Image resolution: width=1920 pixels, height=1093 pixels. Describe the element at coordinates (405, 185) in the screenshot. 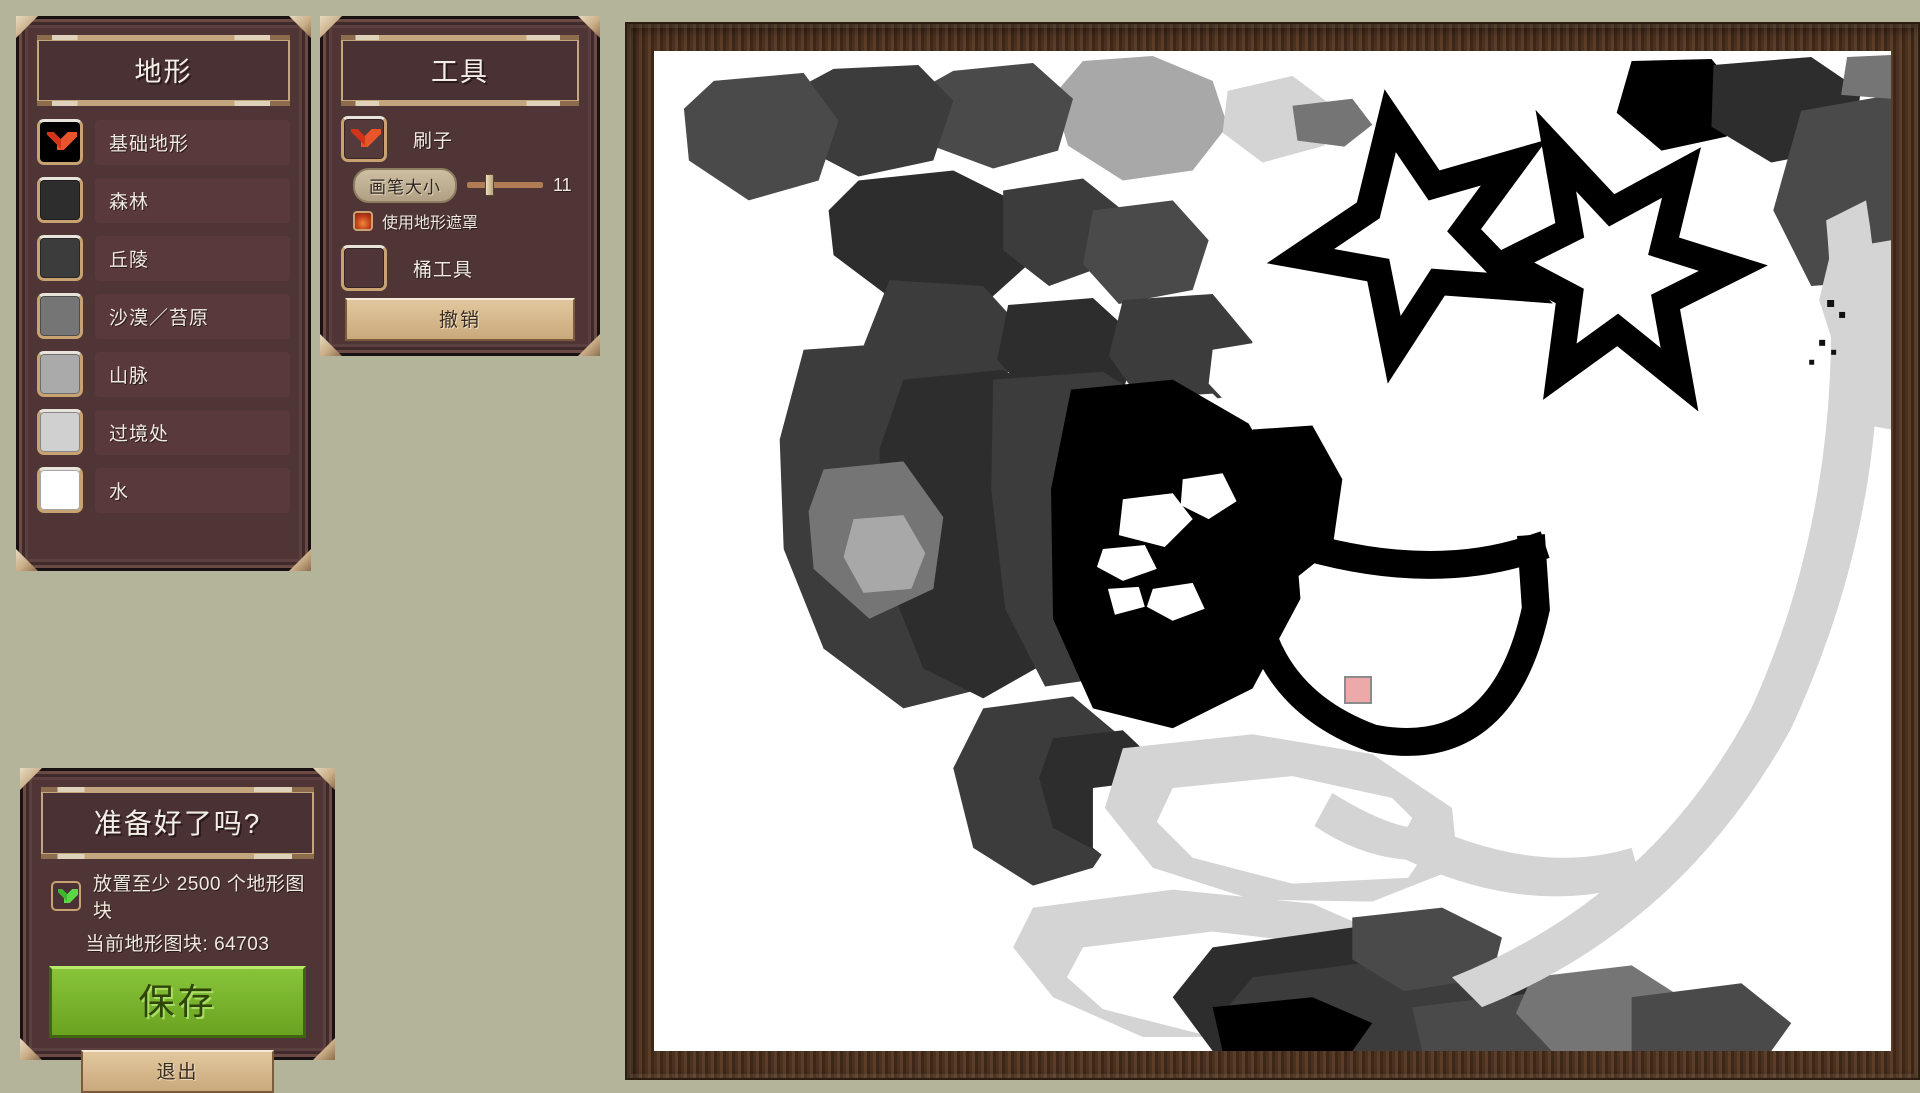

I see `brush-size-label: 画笔大小` at that location.